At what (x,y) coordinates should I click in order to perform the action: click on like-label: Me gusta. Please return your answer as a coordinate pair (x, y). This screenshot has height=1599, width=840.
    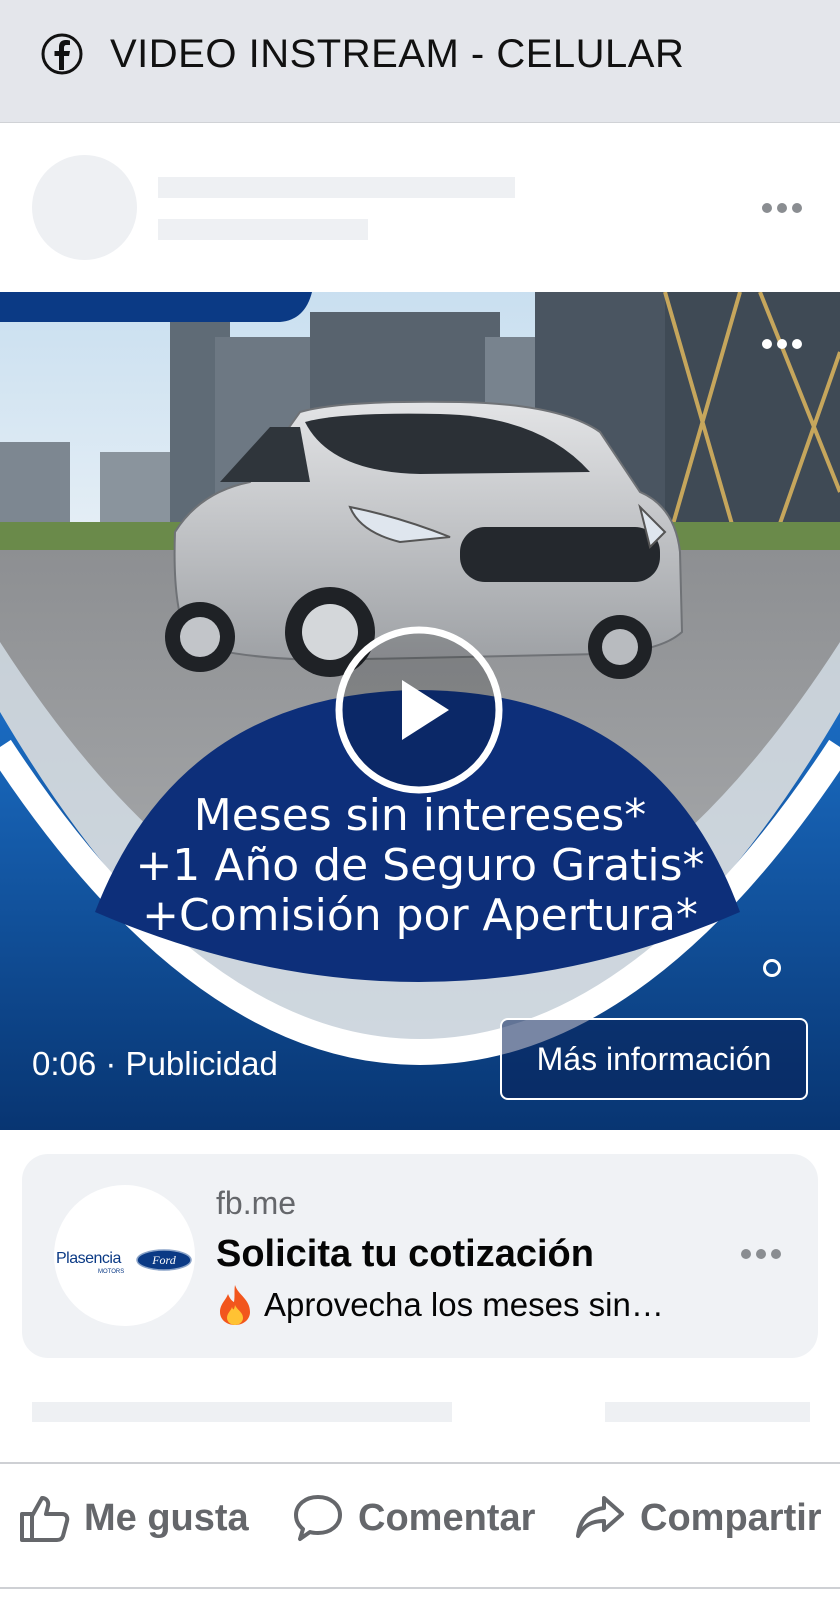
    Looking at the image, I should click on (166, 1517).